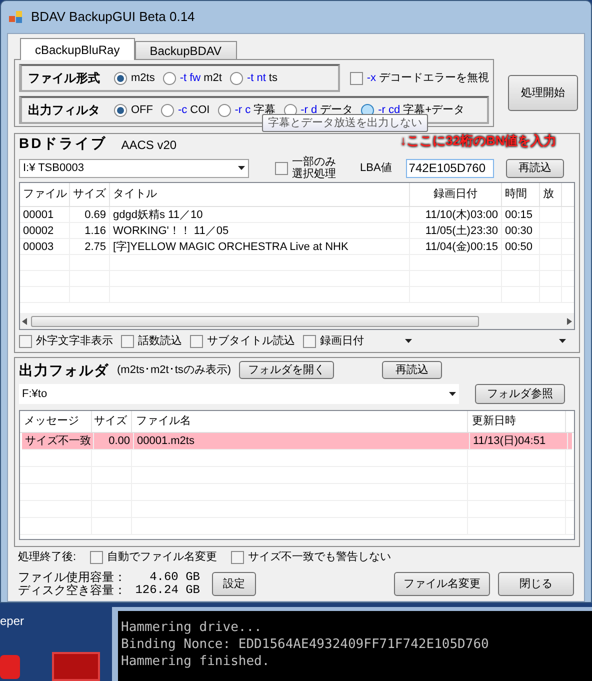  I want to click on table-cell: サイズ不一致, so click(58, 441).